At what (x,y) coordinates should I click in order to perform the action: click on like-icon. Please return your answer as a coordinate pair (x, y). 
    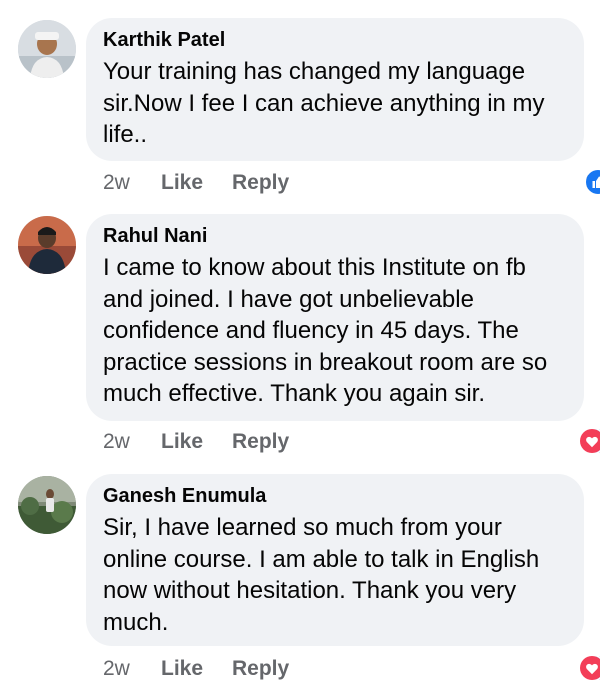
    Looking at the image, I should click on (592, 182).